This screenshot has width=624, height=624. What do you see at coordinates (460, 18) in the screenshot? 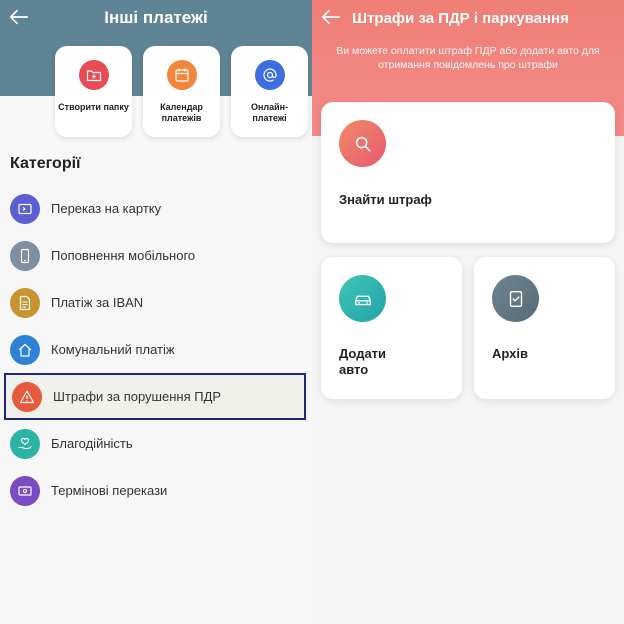
I see `page-title: Штрафи за ПДР і паркування` at bounding box center [460, 18].